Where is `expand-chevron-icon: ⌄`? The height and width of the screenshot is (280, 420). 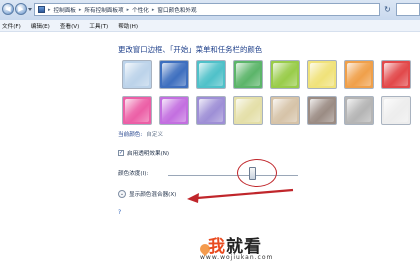
expand-chevron-icon: ⌄ is located at coordinates (122, 194).